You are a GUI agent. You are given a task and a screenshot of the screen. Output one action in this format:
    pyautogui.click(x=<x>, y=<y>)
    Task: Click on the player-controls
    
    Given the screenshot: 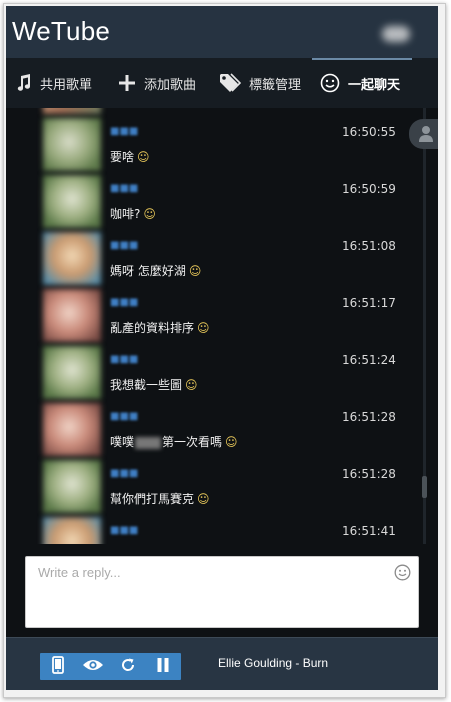 What is the action you would take?
    pyautogui.click(x=110, y=666)
    